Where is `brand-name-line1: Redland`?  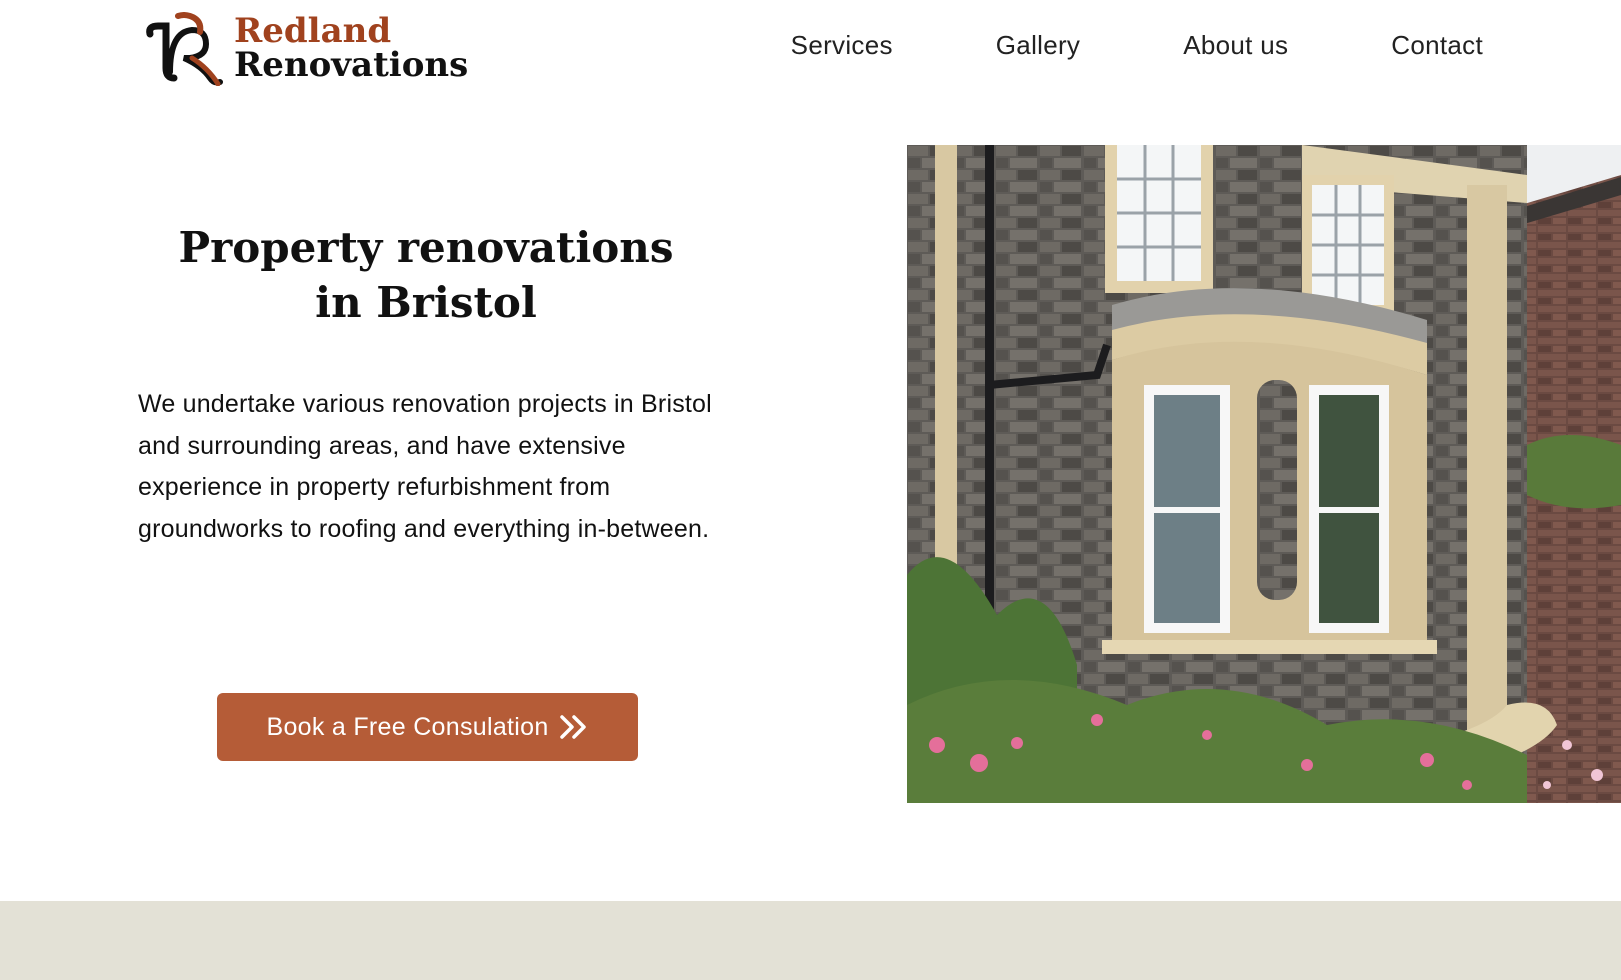
brand-name-line1: Redland is located at coordinates (313, 31).